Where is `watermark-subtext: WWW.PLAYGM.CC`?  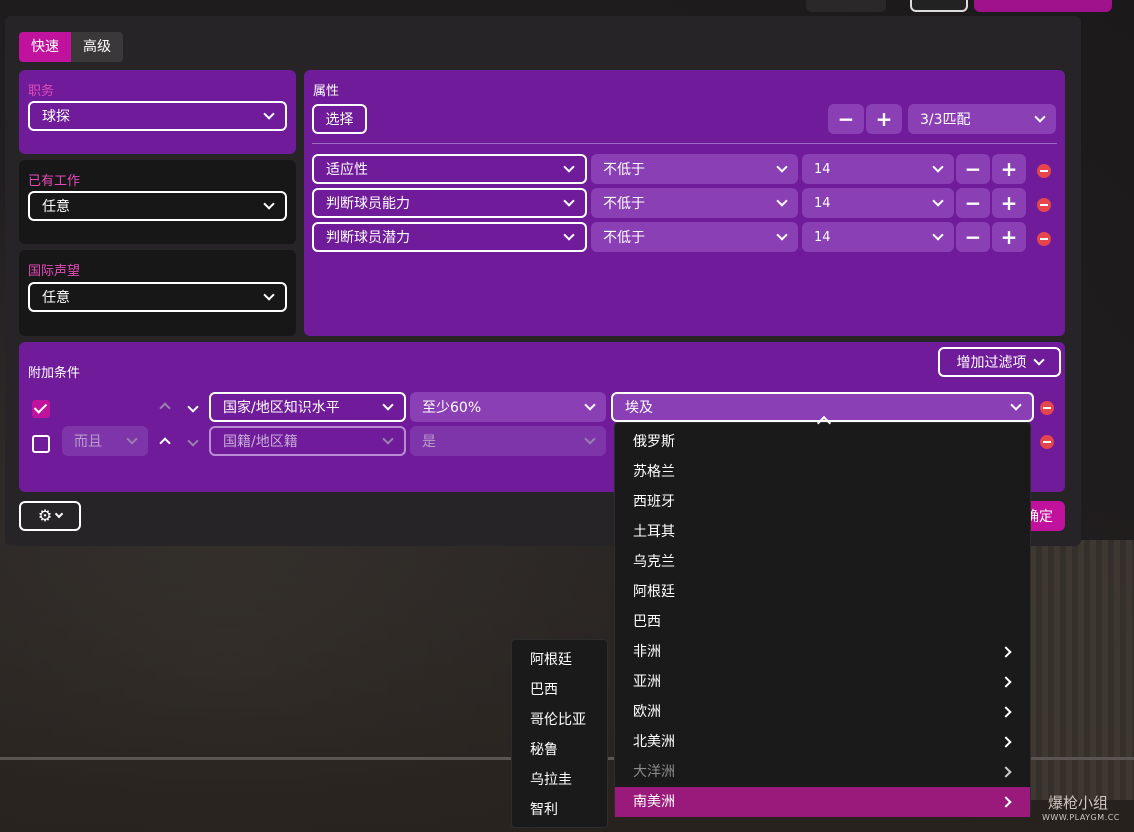 watermark-subtext: WWW.PLAYGM.CC is located at coordinates (1081, 817).